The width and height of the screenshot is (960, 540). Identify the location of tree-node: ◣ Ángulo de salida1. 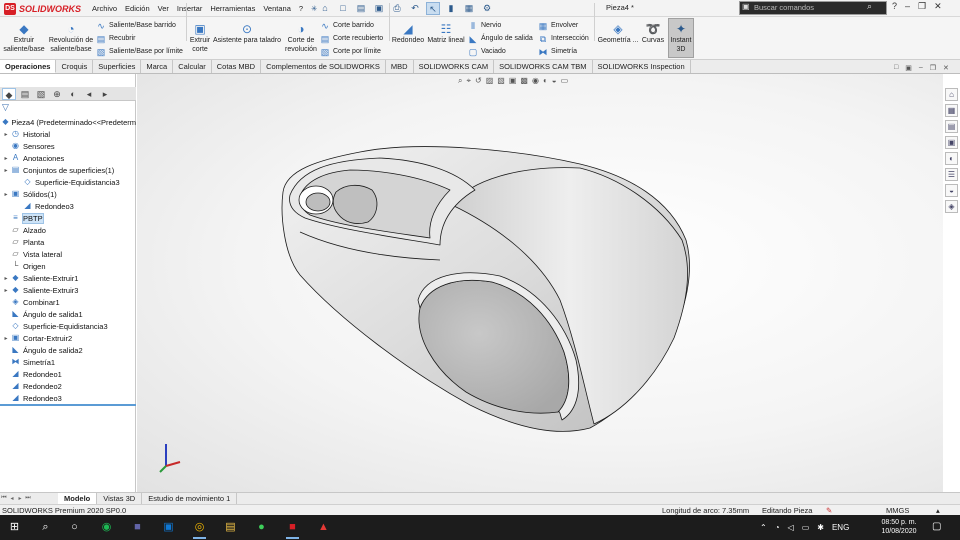
(68, 314).